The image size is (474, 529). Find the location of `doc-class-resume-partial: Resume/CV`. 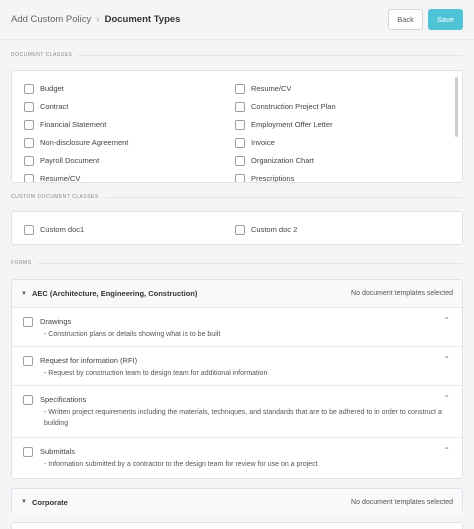

doc-class-resume-partial: Resume/CV is located at coordinates (52, 177).